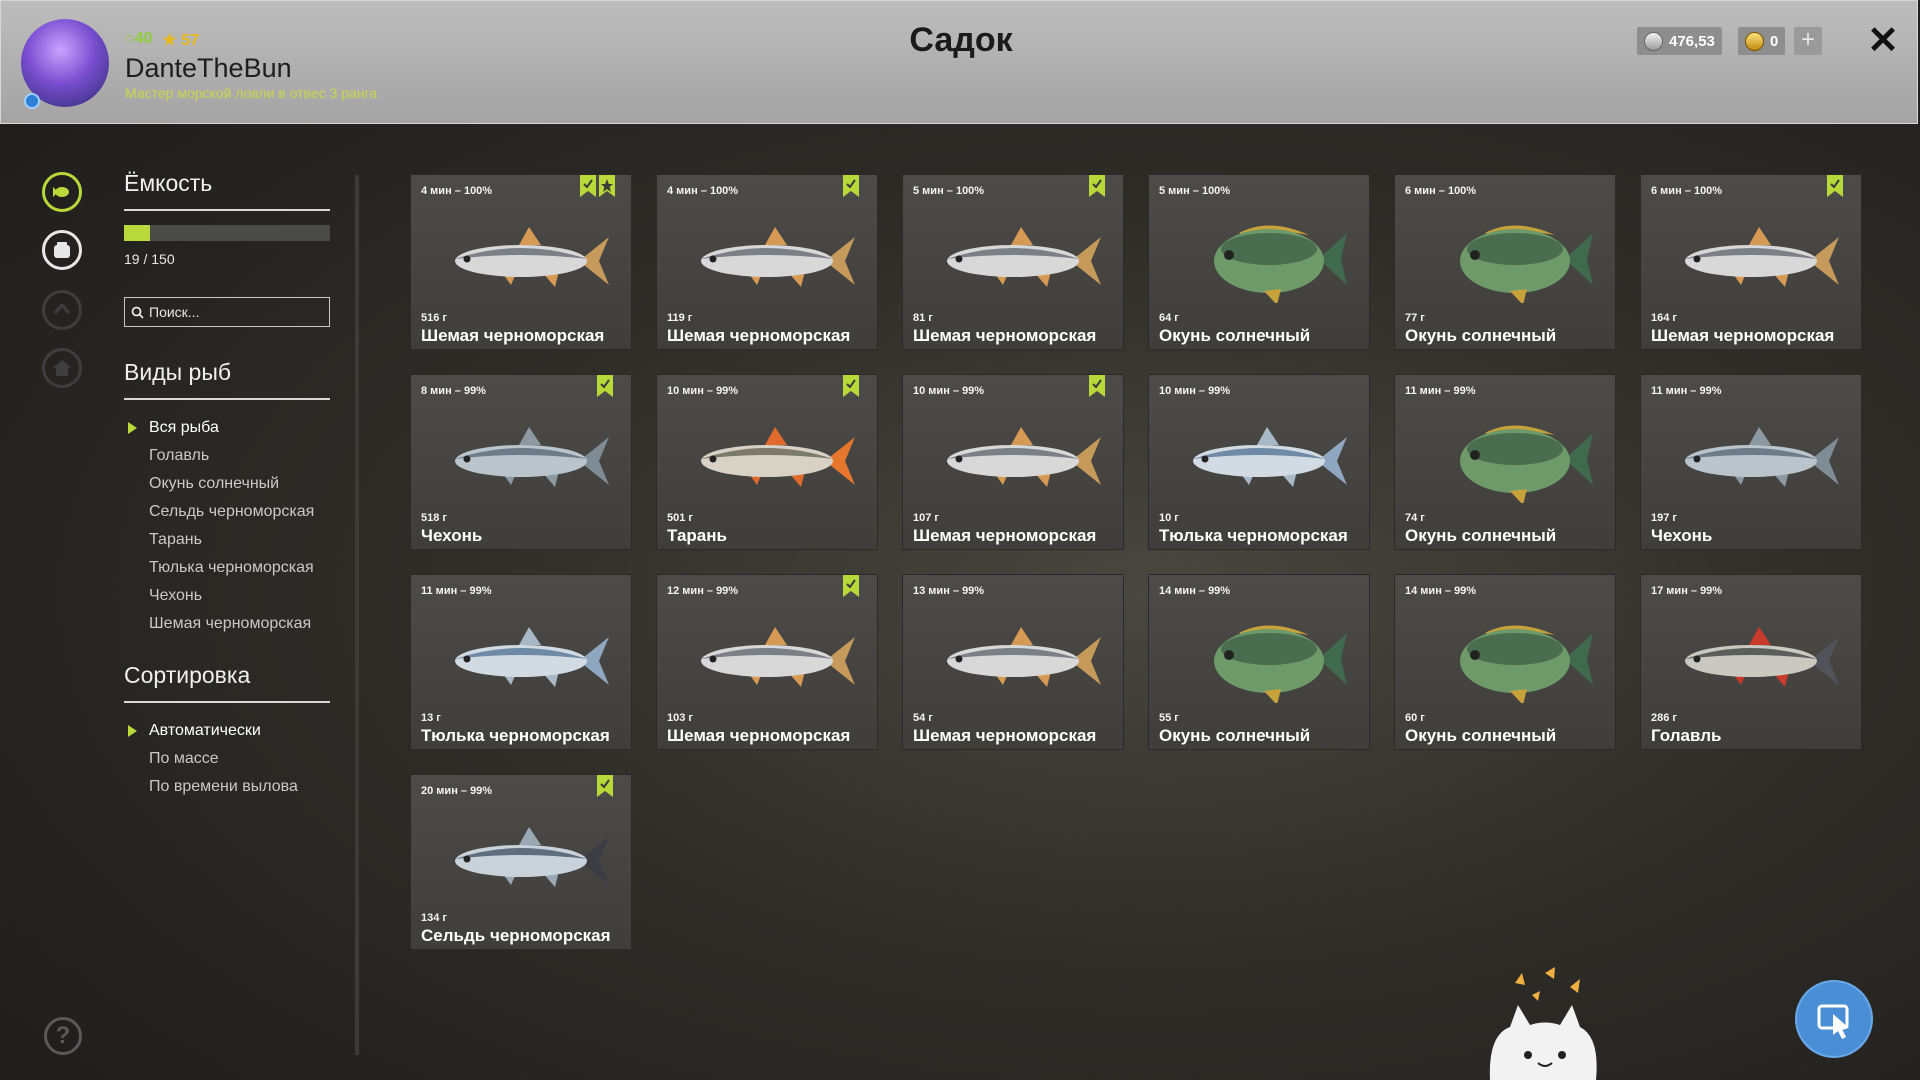 This screenshot has height=1080, width=1920. Describe the element at coordinates (703, 391) in the screenshot. I see `fish-catch-time: 10 мин – 99%` at that location.